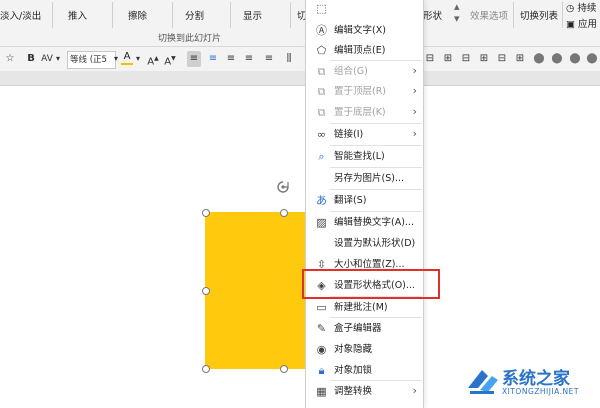 Image resolution: width=600 pixels, height=408 pixels. What do you see at coordinates (364, 328) in the screenshot?
I see `menu-item-box-editor: ✎ 盒子编辑器` at bounding box center [364, 328].